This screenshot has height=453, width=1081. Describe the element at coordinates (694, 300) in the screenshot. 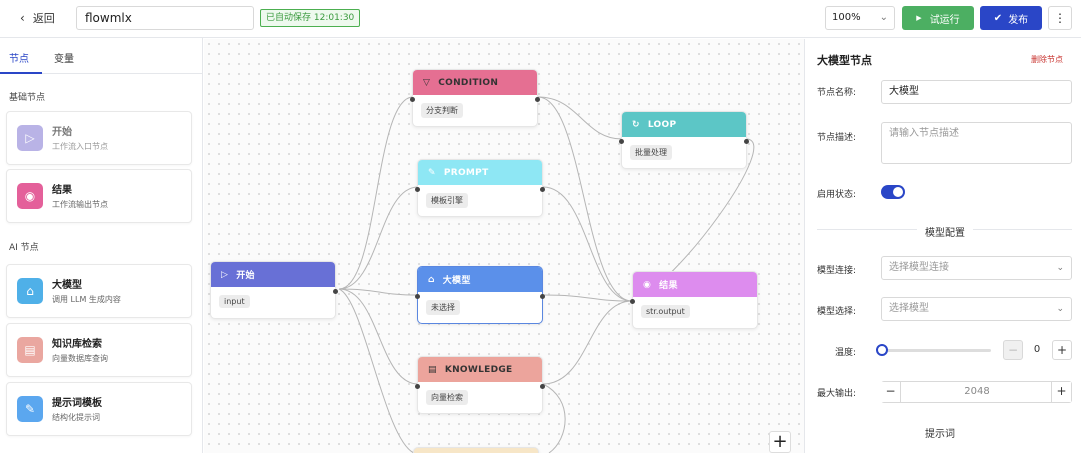

I see `node-result: ◉ 结果 str.output` at that location.